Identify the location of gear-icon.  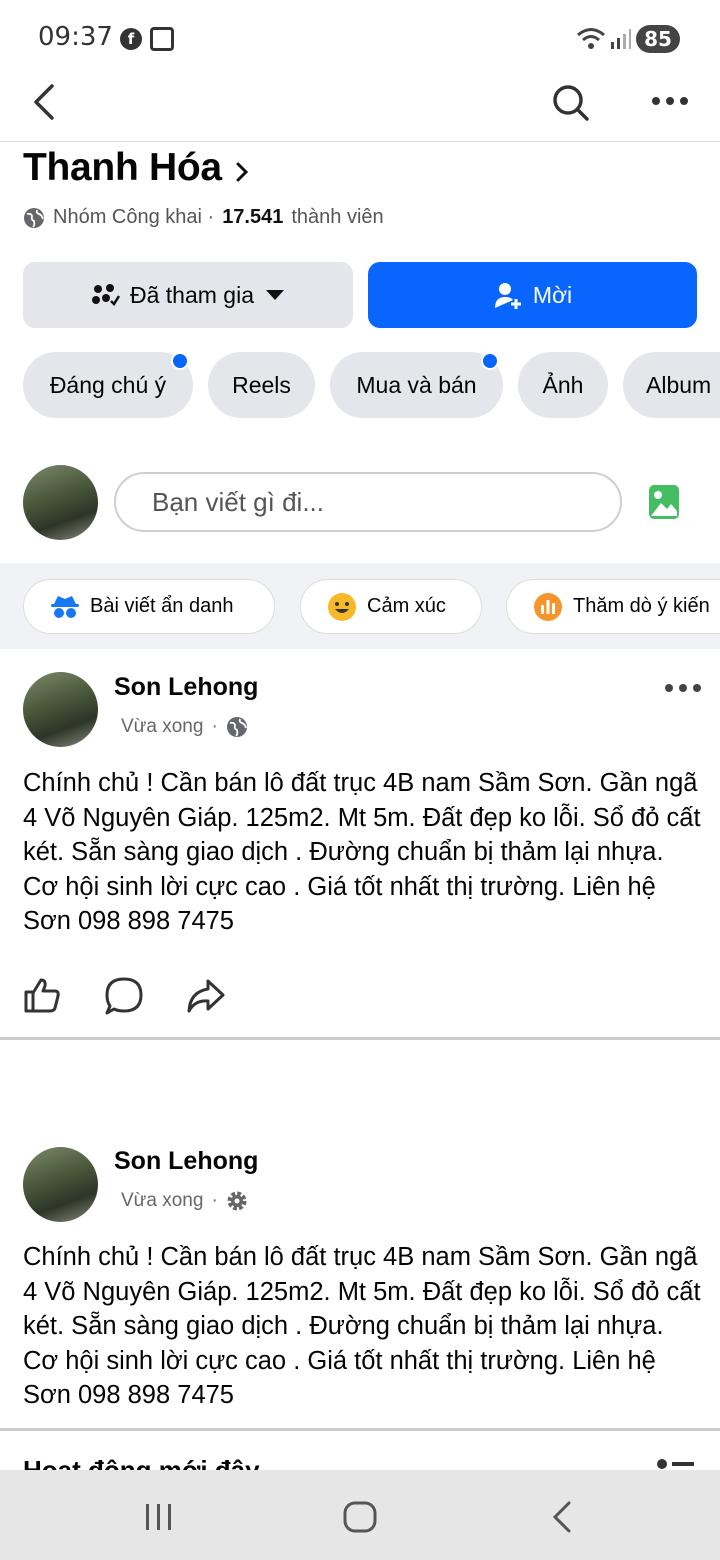
(237, 1201).